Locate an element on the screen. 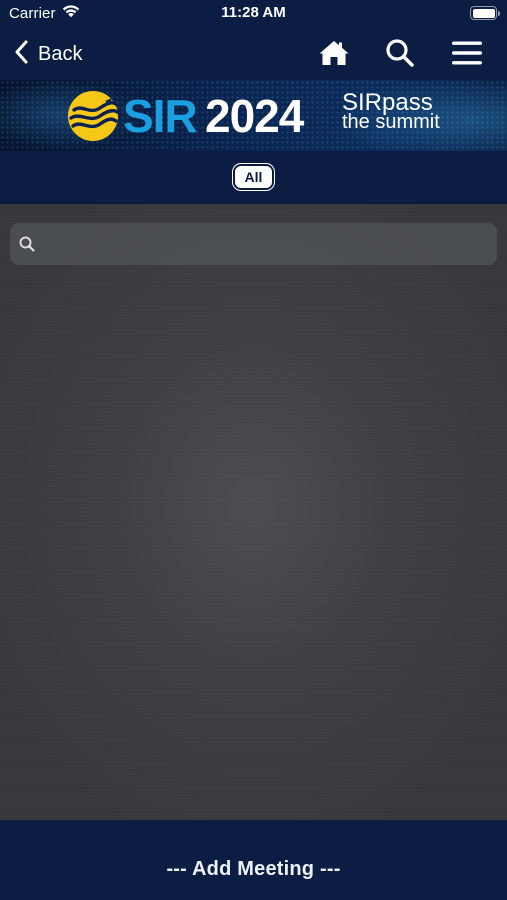 This screenshot has width=507, height=900. status-bar: Carrier 11:28 AM is located at coordinates (253, 14).